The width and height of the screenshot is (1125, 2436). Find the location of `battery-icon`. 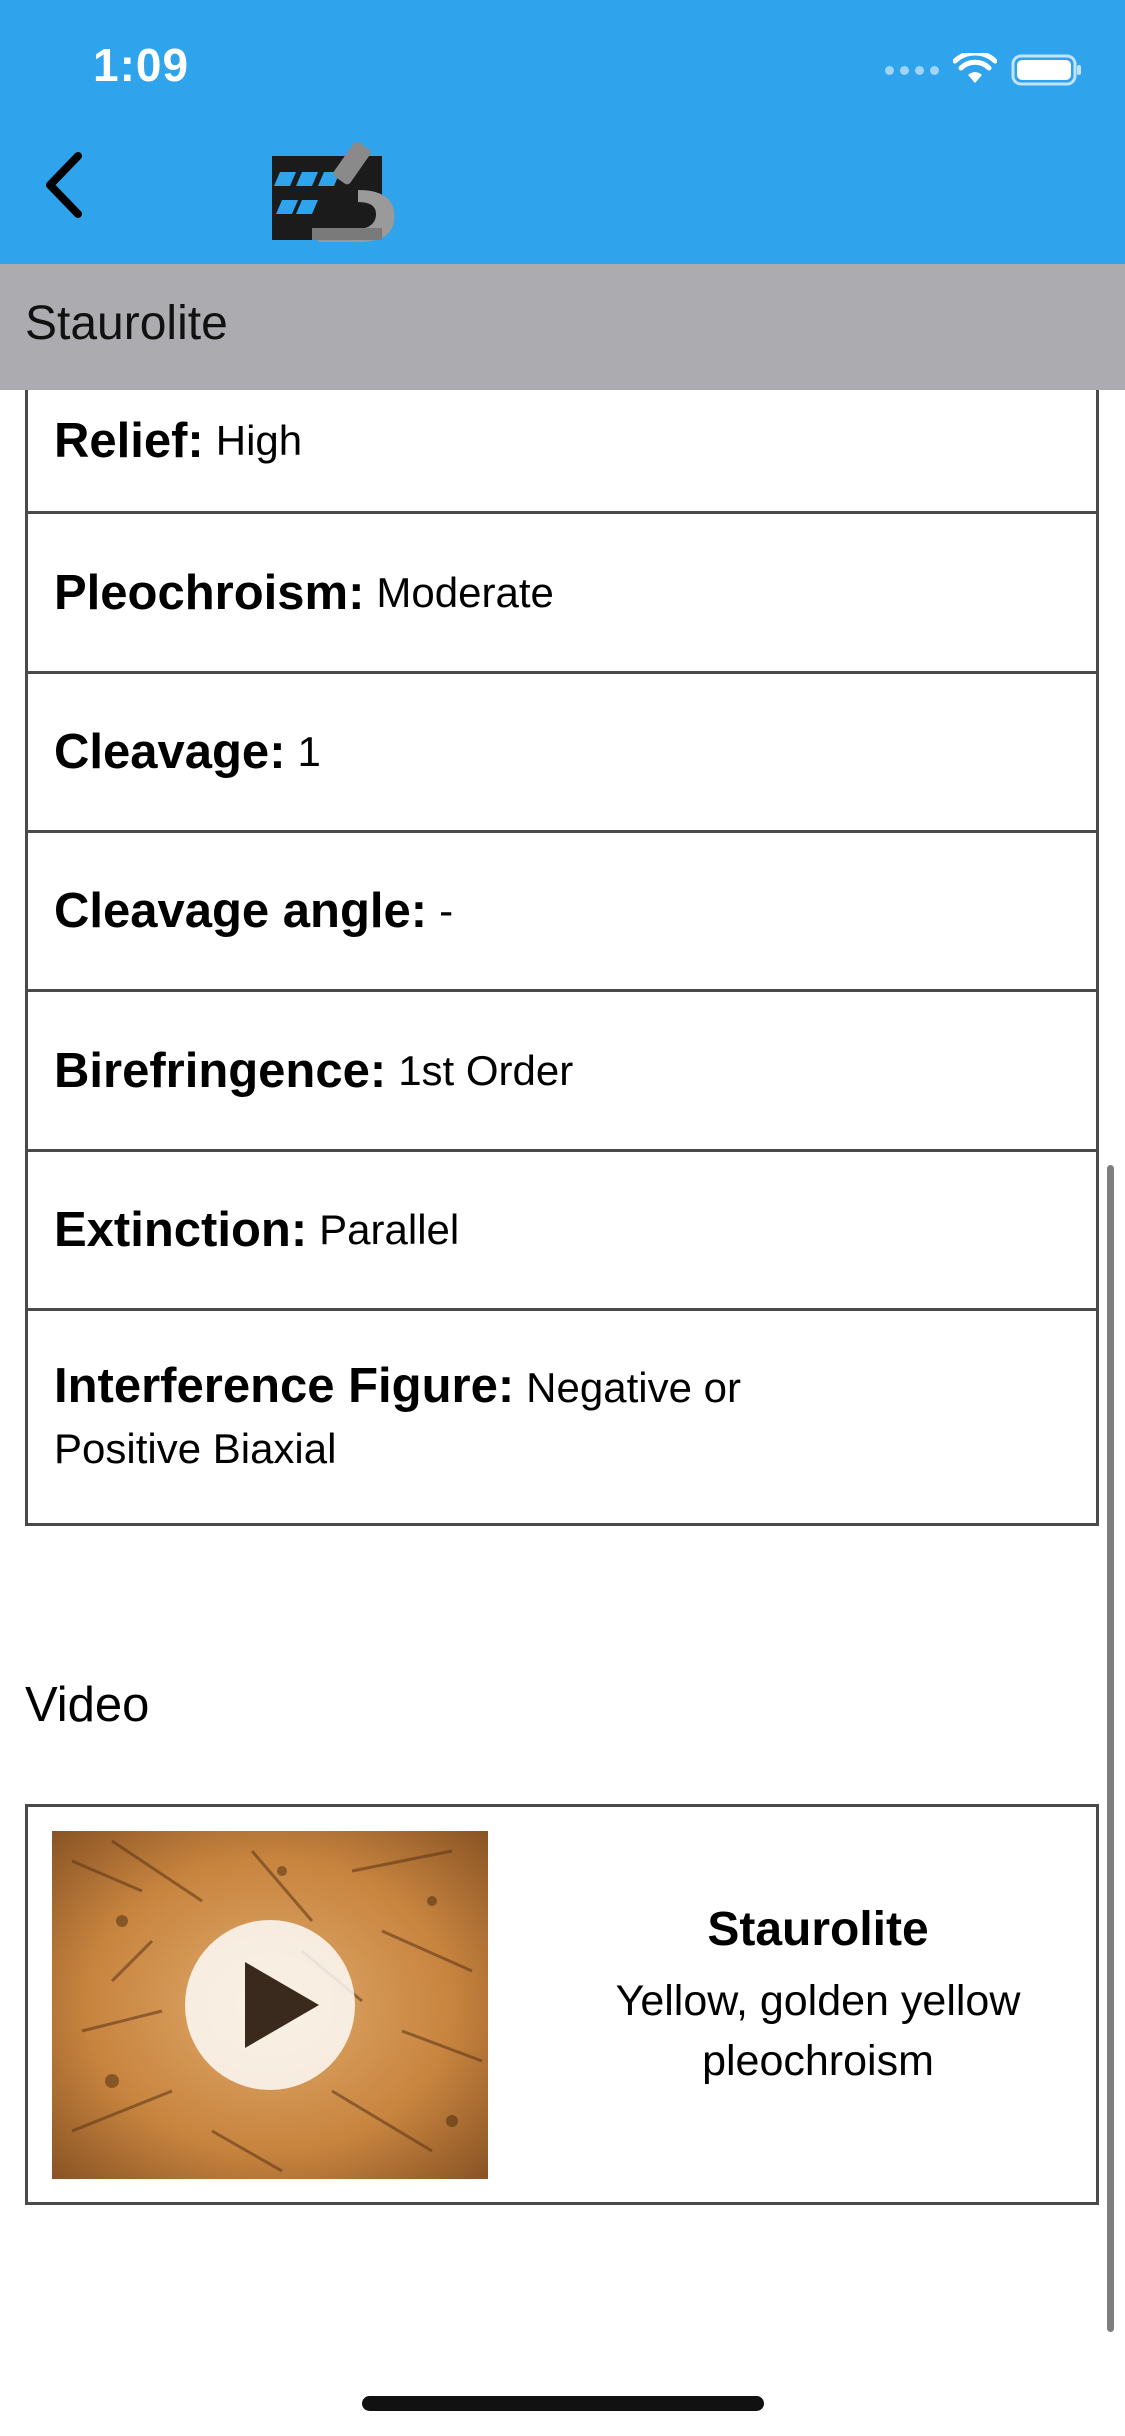

battery-icon is located at coordinates (1046, 70).